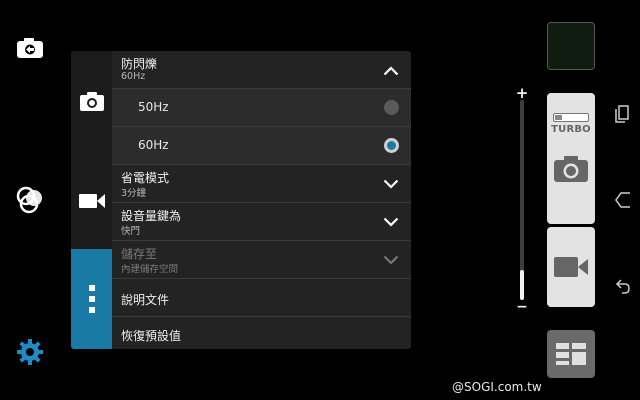  What do you see at coordinates (261, 298) in the screenshot?
I see `setting-help: 說明文件` at bounding box center [261, 298].